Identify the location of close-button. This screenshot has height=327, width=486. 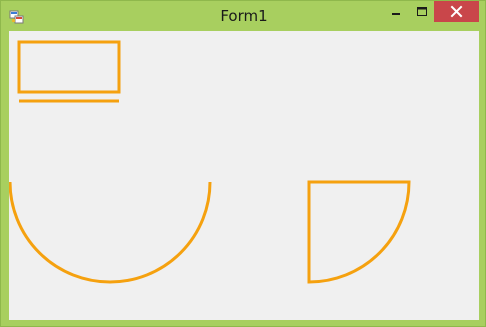
(456, 11).